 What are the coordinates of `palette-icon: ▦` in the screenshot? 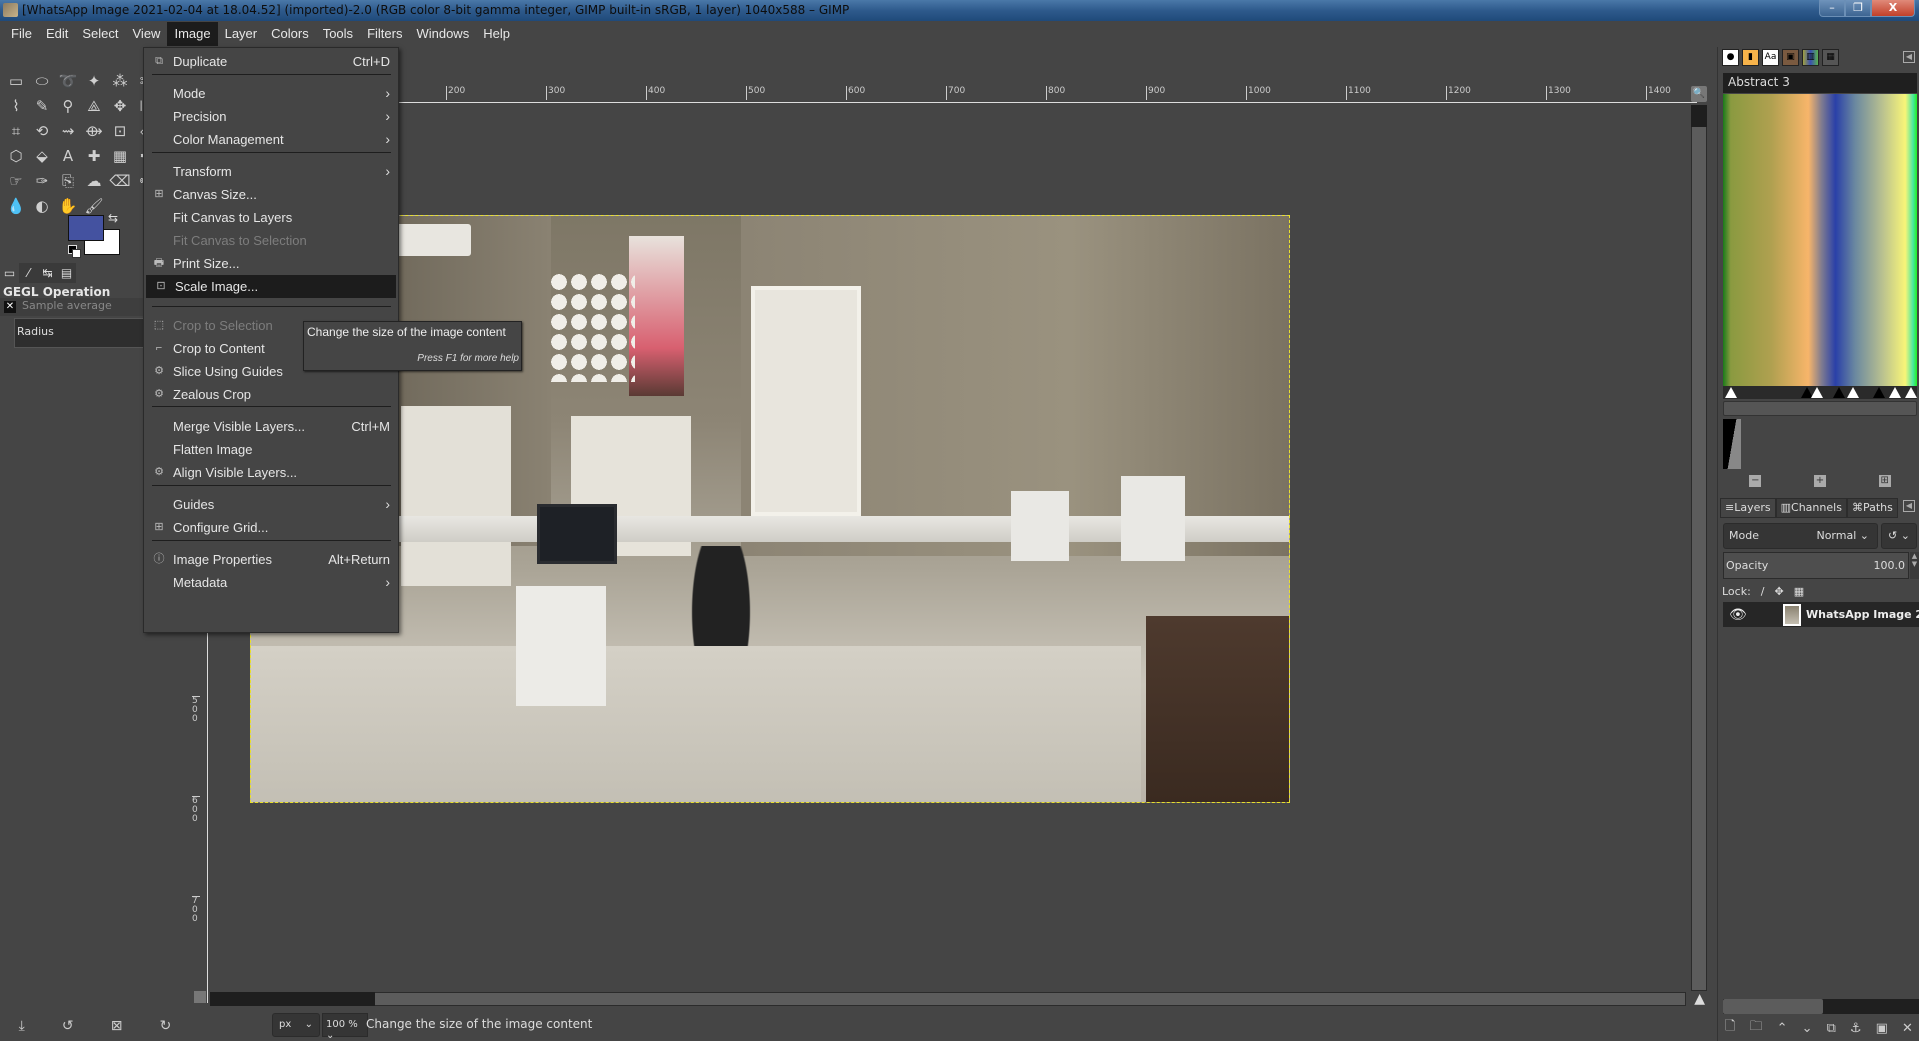 It's located at (1830, 57).